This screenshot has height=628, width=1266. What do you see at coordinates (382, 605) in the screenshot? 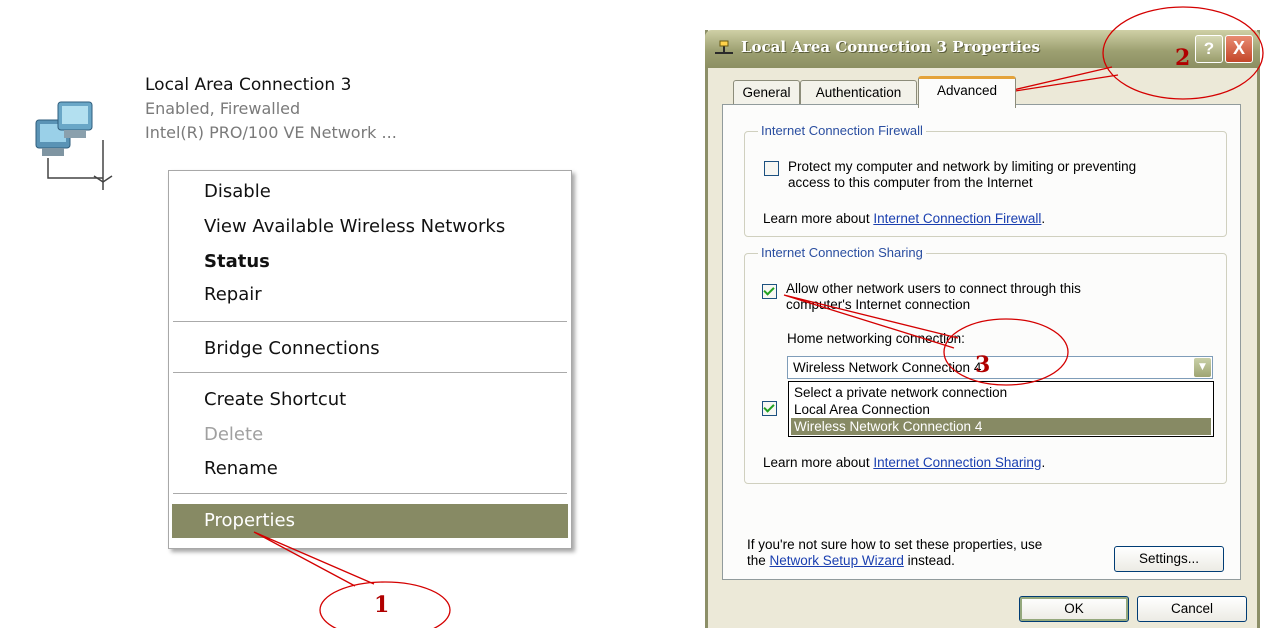
I see `callout-1-number: 1` at bounding box center [382, 605].